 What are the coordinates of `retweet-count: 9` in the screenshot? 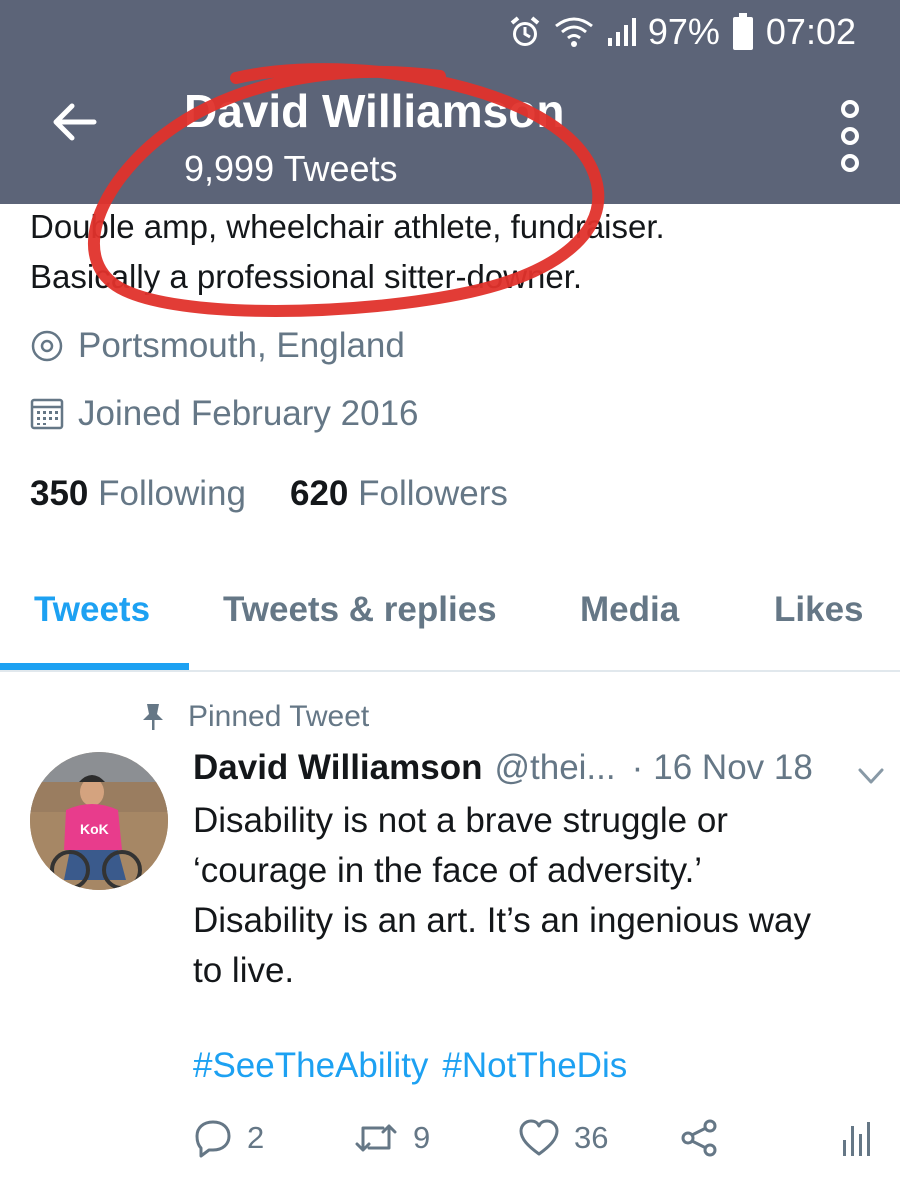 It's located at (422, 1137).